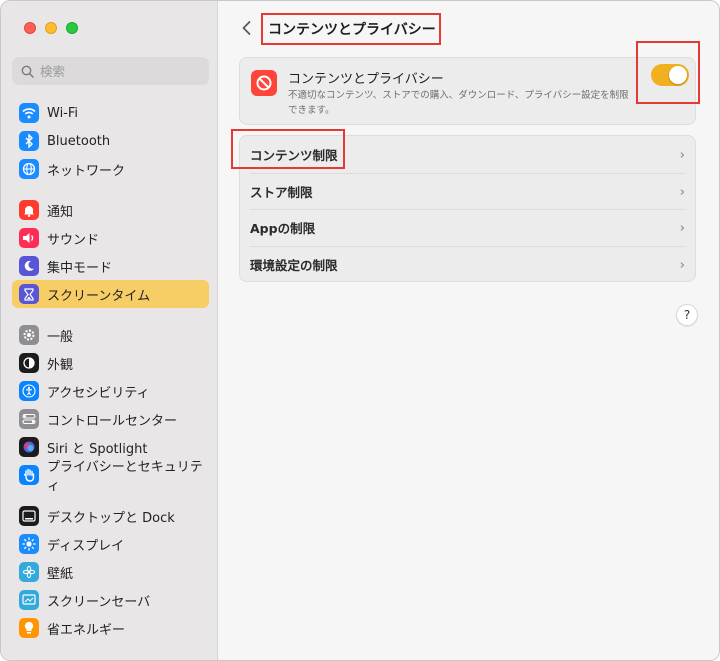 Image resolution: width=720 pixels, height=661 pixels. I want to click on sidebar-item-bluetooth: Bluetooth, so click(110, 141).